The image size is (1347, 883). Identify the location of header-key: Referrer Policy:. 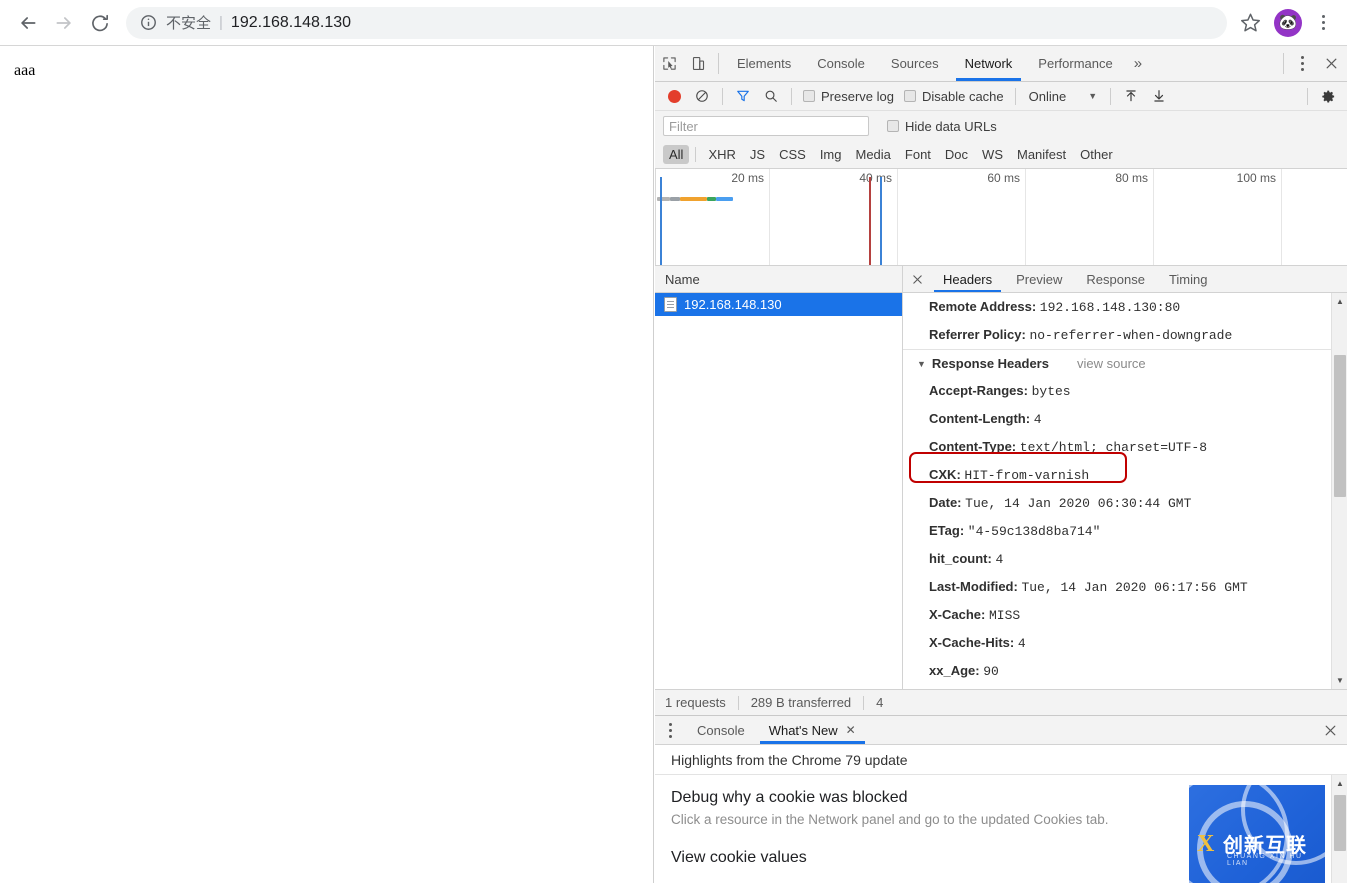
(977, 334).